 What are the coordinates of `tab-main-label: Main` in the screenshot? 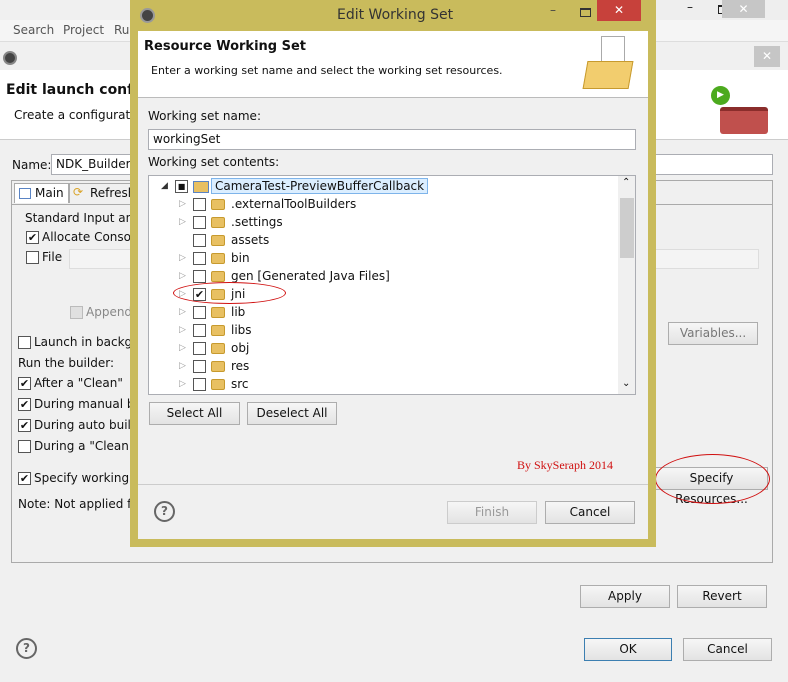 It's located at (49, 193).